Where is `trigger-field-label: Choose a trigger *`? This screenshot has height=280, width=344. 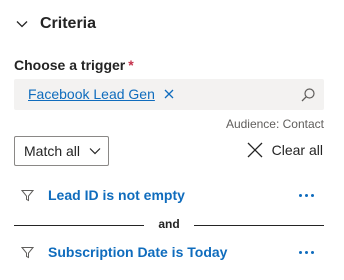 trigger-field-label: Choose a trigger * is located at coordinates (74, 65).